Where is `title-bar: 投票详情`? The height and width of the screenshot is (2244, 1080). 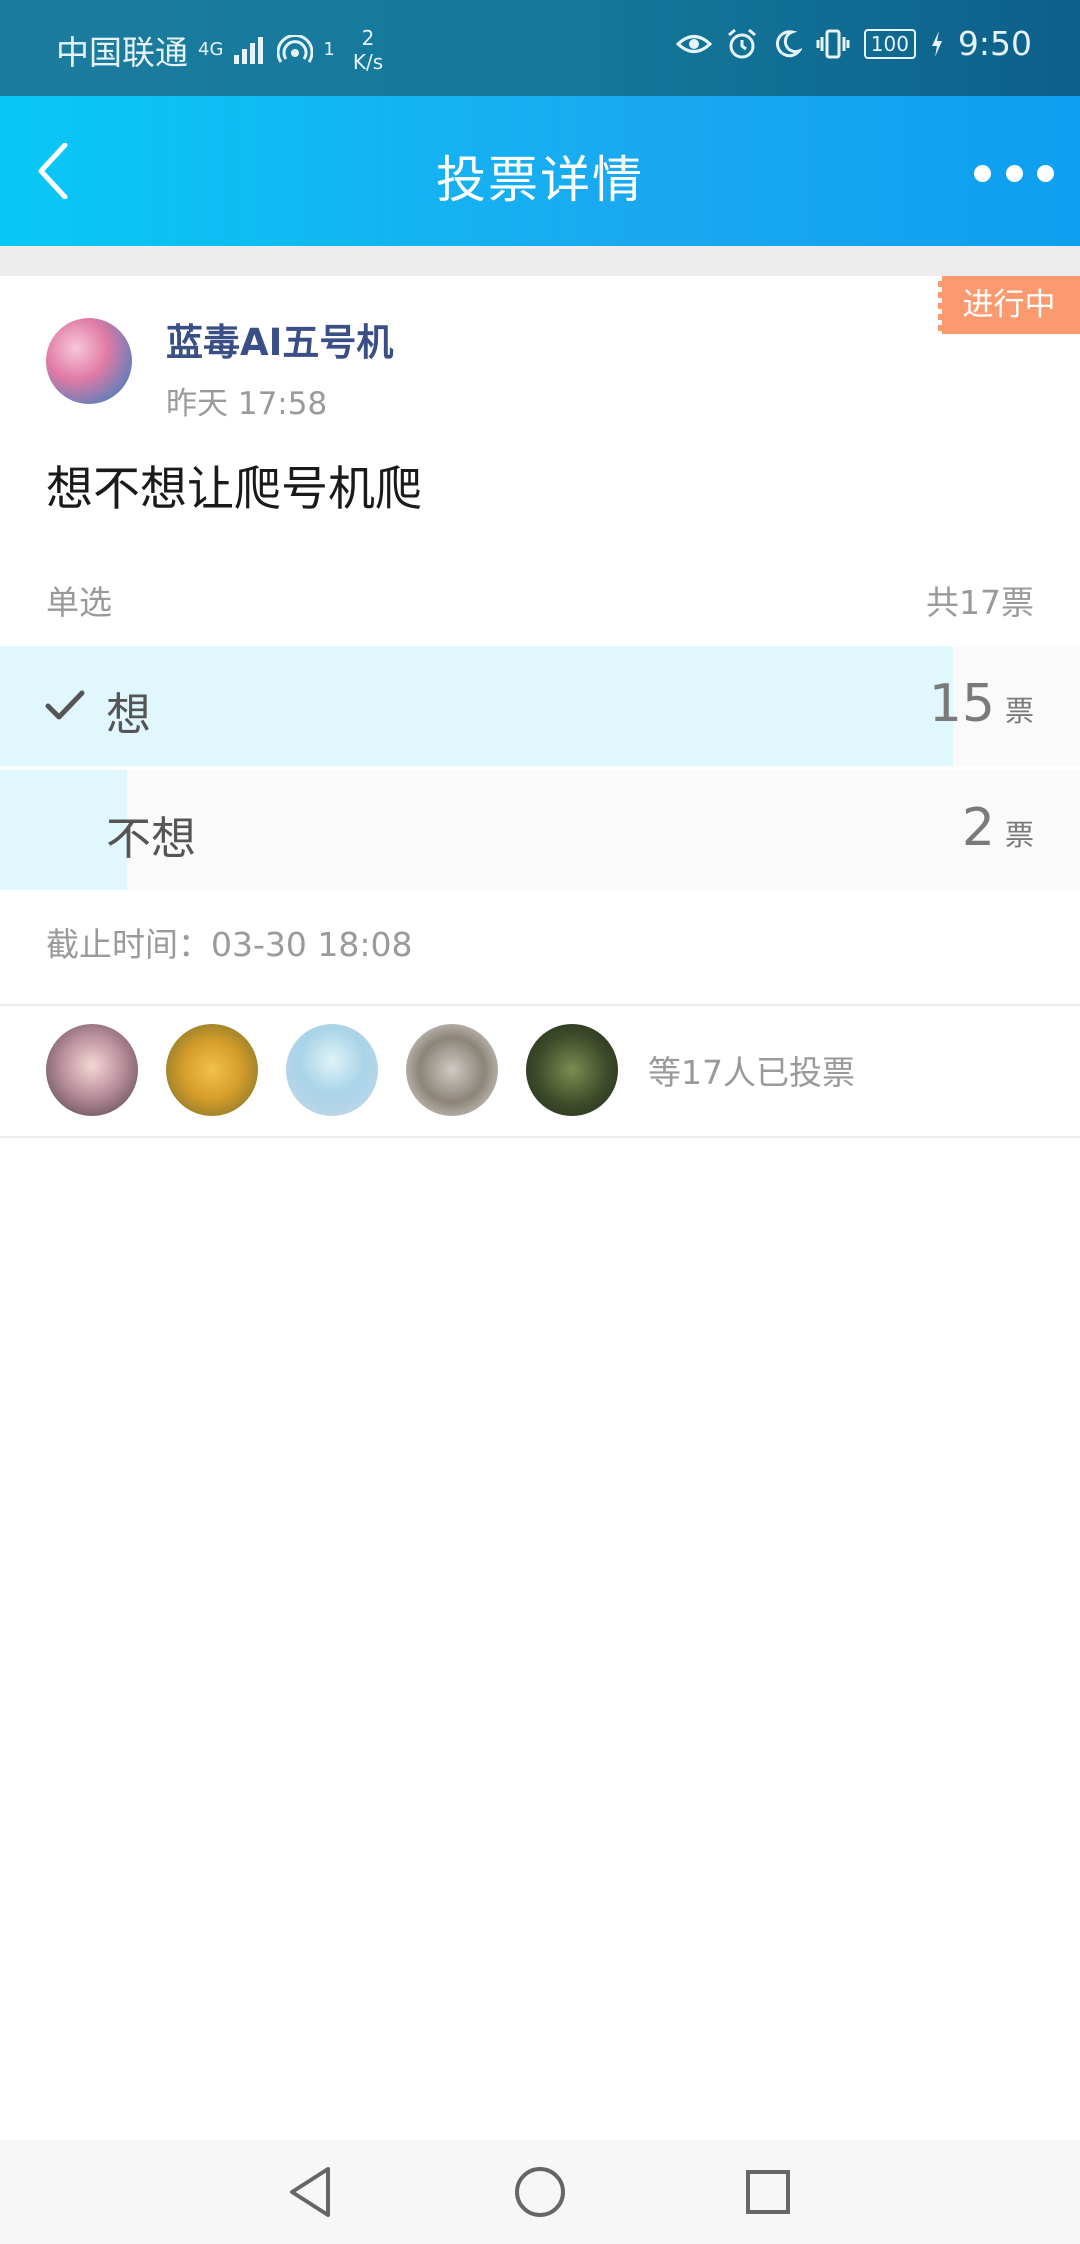 title-bar: 投票详情 is located at coordinates (540, 171).